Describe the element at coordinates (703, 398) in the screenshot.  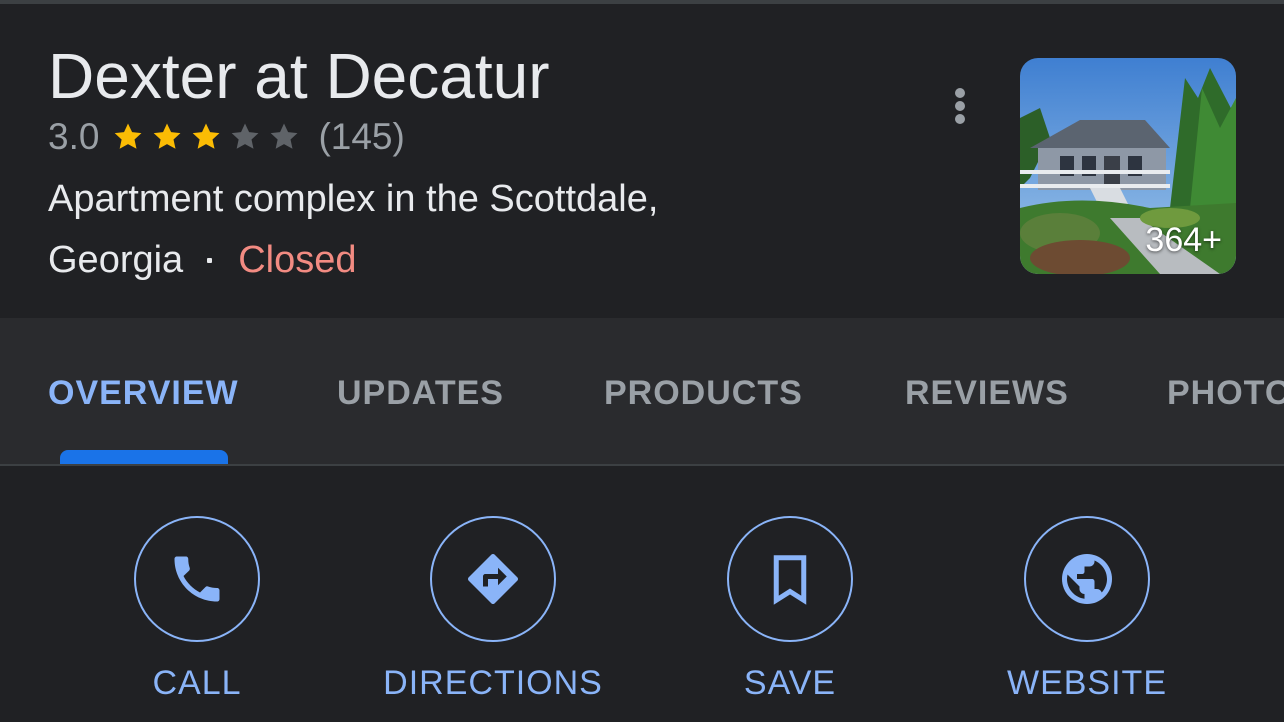
I see `tab-products: PRODUCTS` at that location.